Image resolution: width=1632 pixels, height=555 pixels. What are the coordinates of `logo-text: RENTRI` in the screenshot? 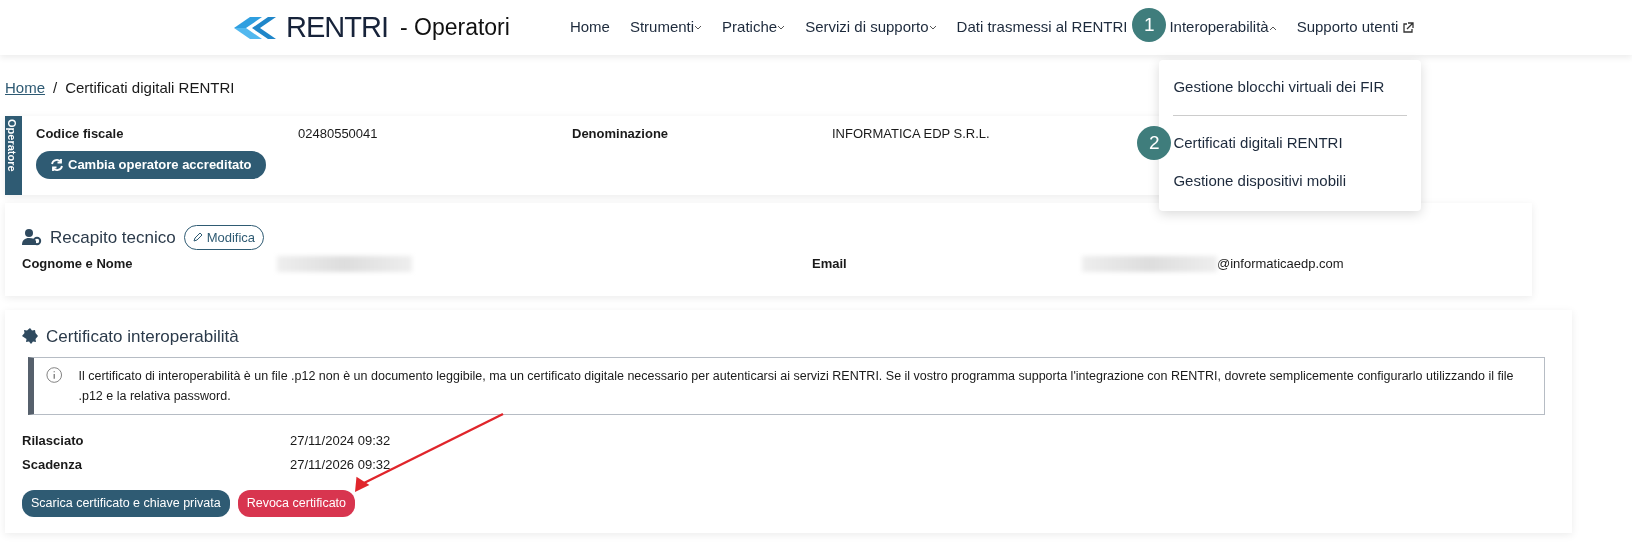 It's located at (337, 27).